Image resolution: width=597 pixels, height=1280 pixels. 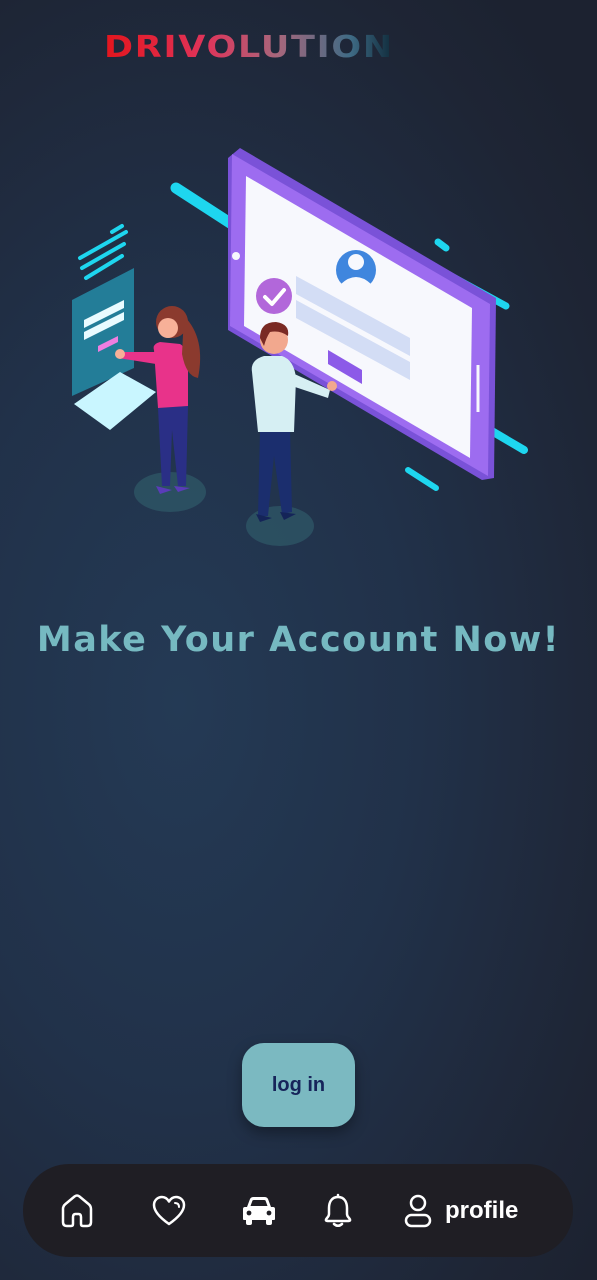 What do you see at coordinates (482, 1210) in the screenshot?
I see `nav-profile-label: profile` at bounding box center [482, 1210].